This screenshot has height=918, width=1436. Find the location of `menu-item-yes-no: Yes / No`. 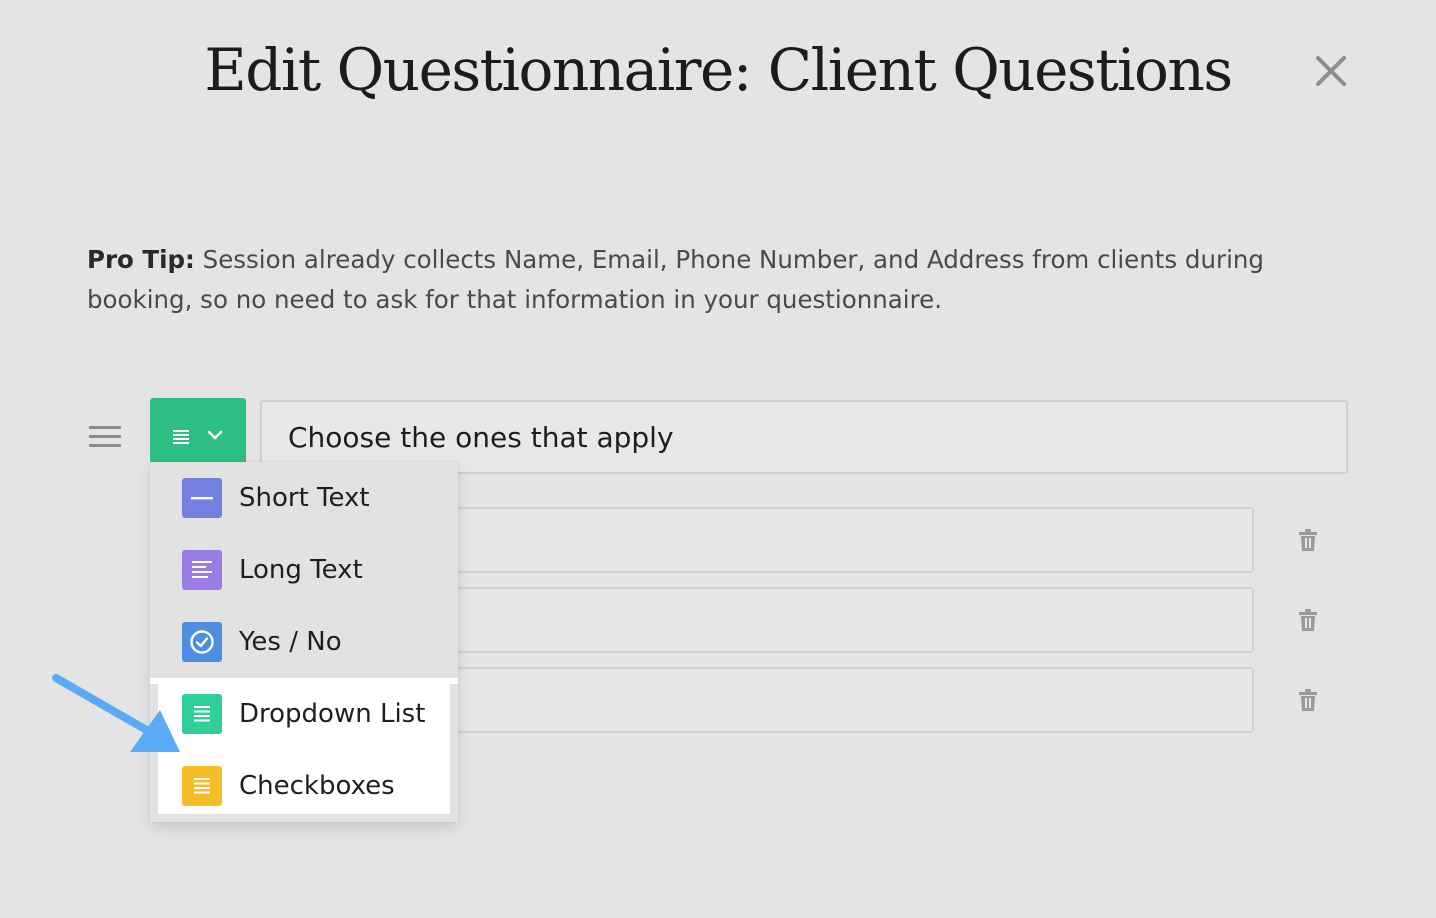

menu-item-yes-no: Yes / No is located at coordinates (304, 642).